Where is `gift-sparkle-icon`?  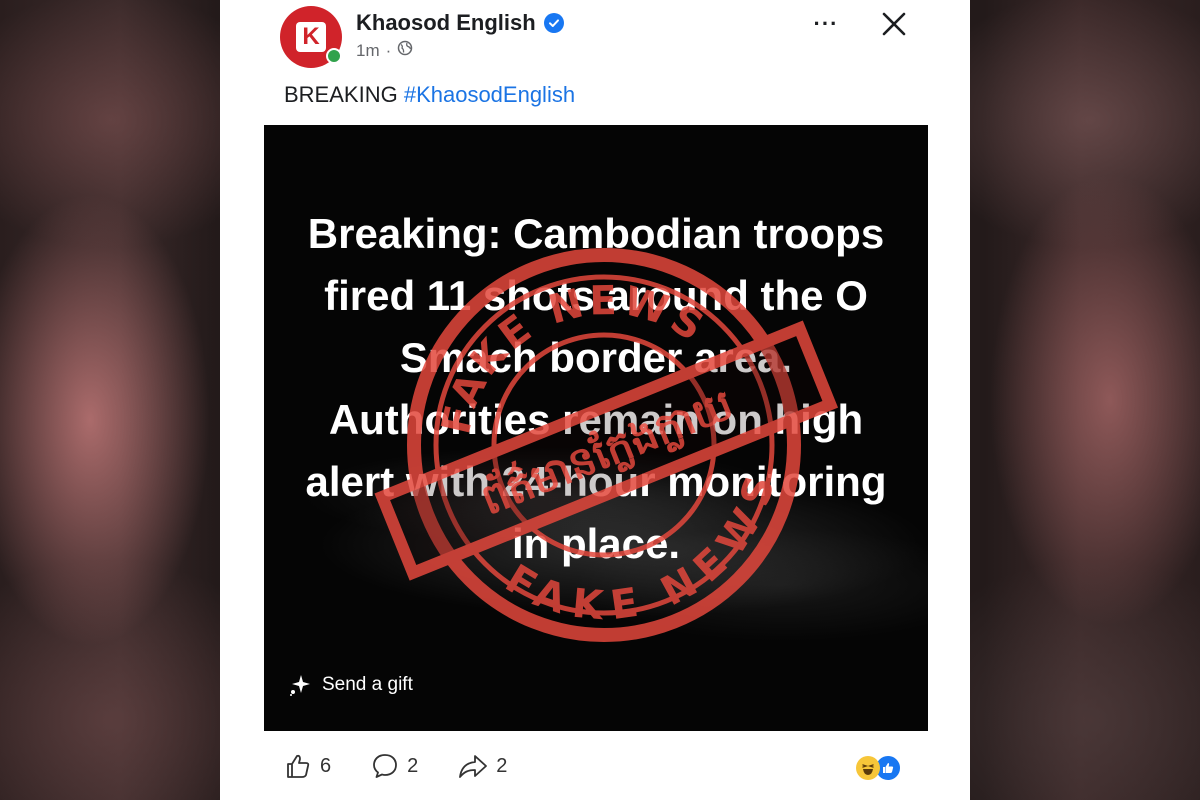
gift-sparkle-icon is located at coordinates (300, 685).